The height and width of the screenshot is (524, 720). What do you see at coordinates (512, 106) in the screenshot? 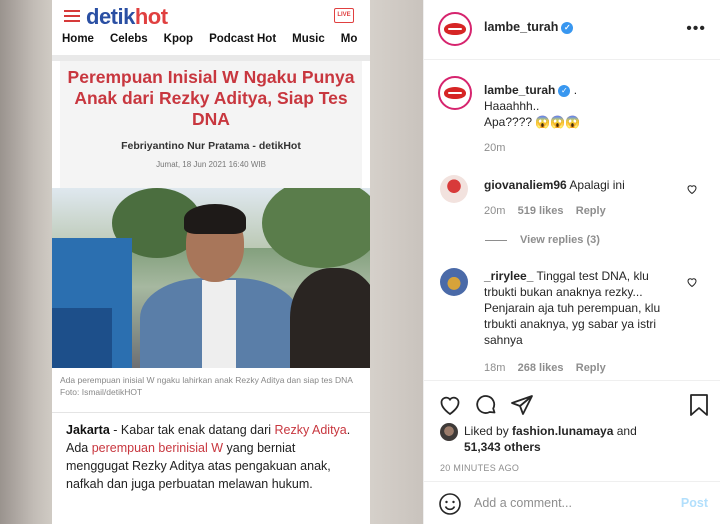
I see `caption-line: Haaahhh..` at bounding box center [512, 106].